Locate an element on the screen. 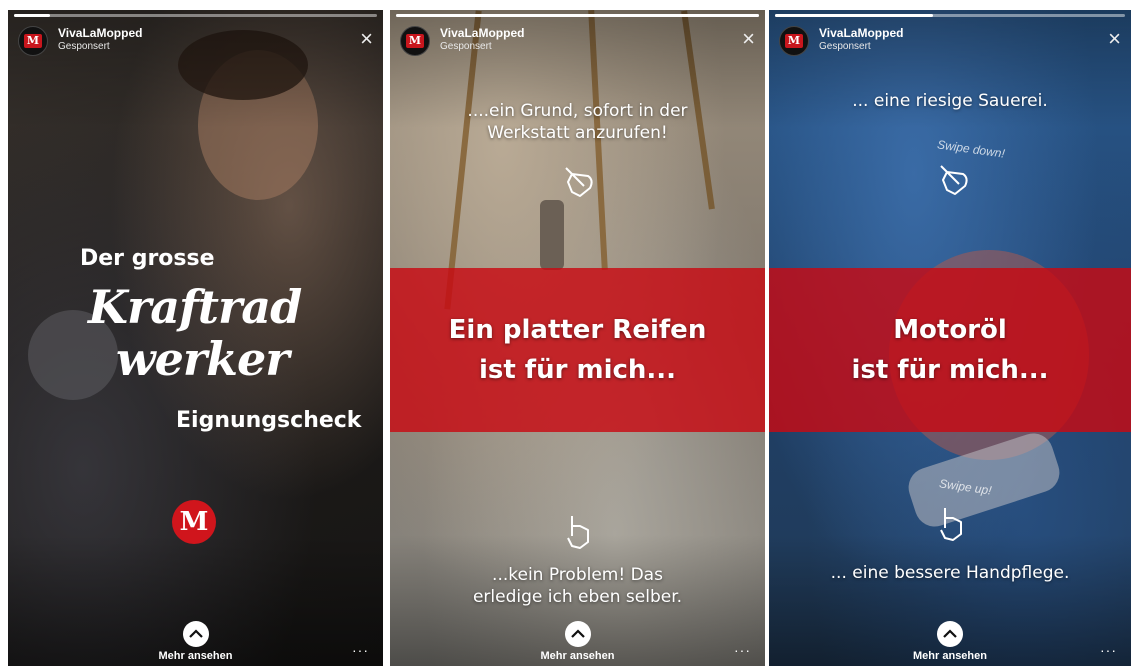  answer-bottom-line-1: ...kein Problem! Das is located at coordinates (577, 575).